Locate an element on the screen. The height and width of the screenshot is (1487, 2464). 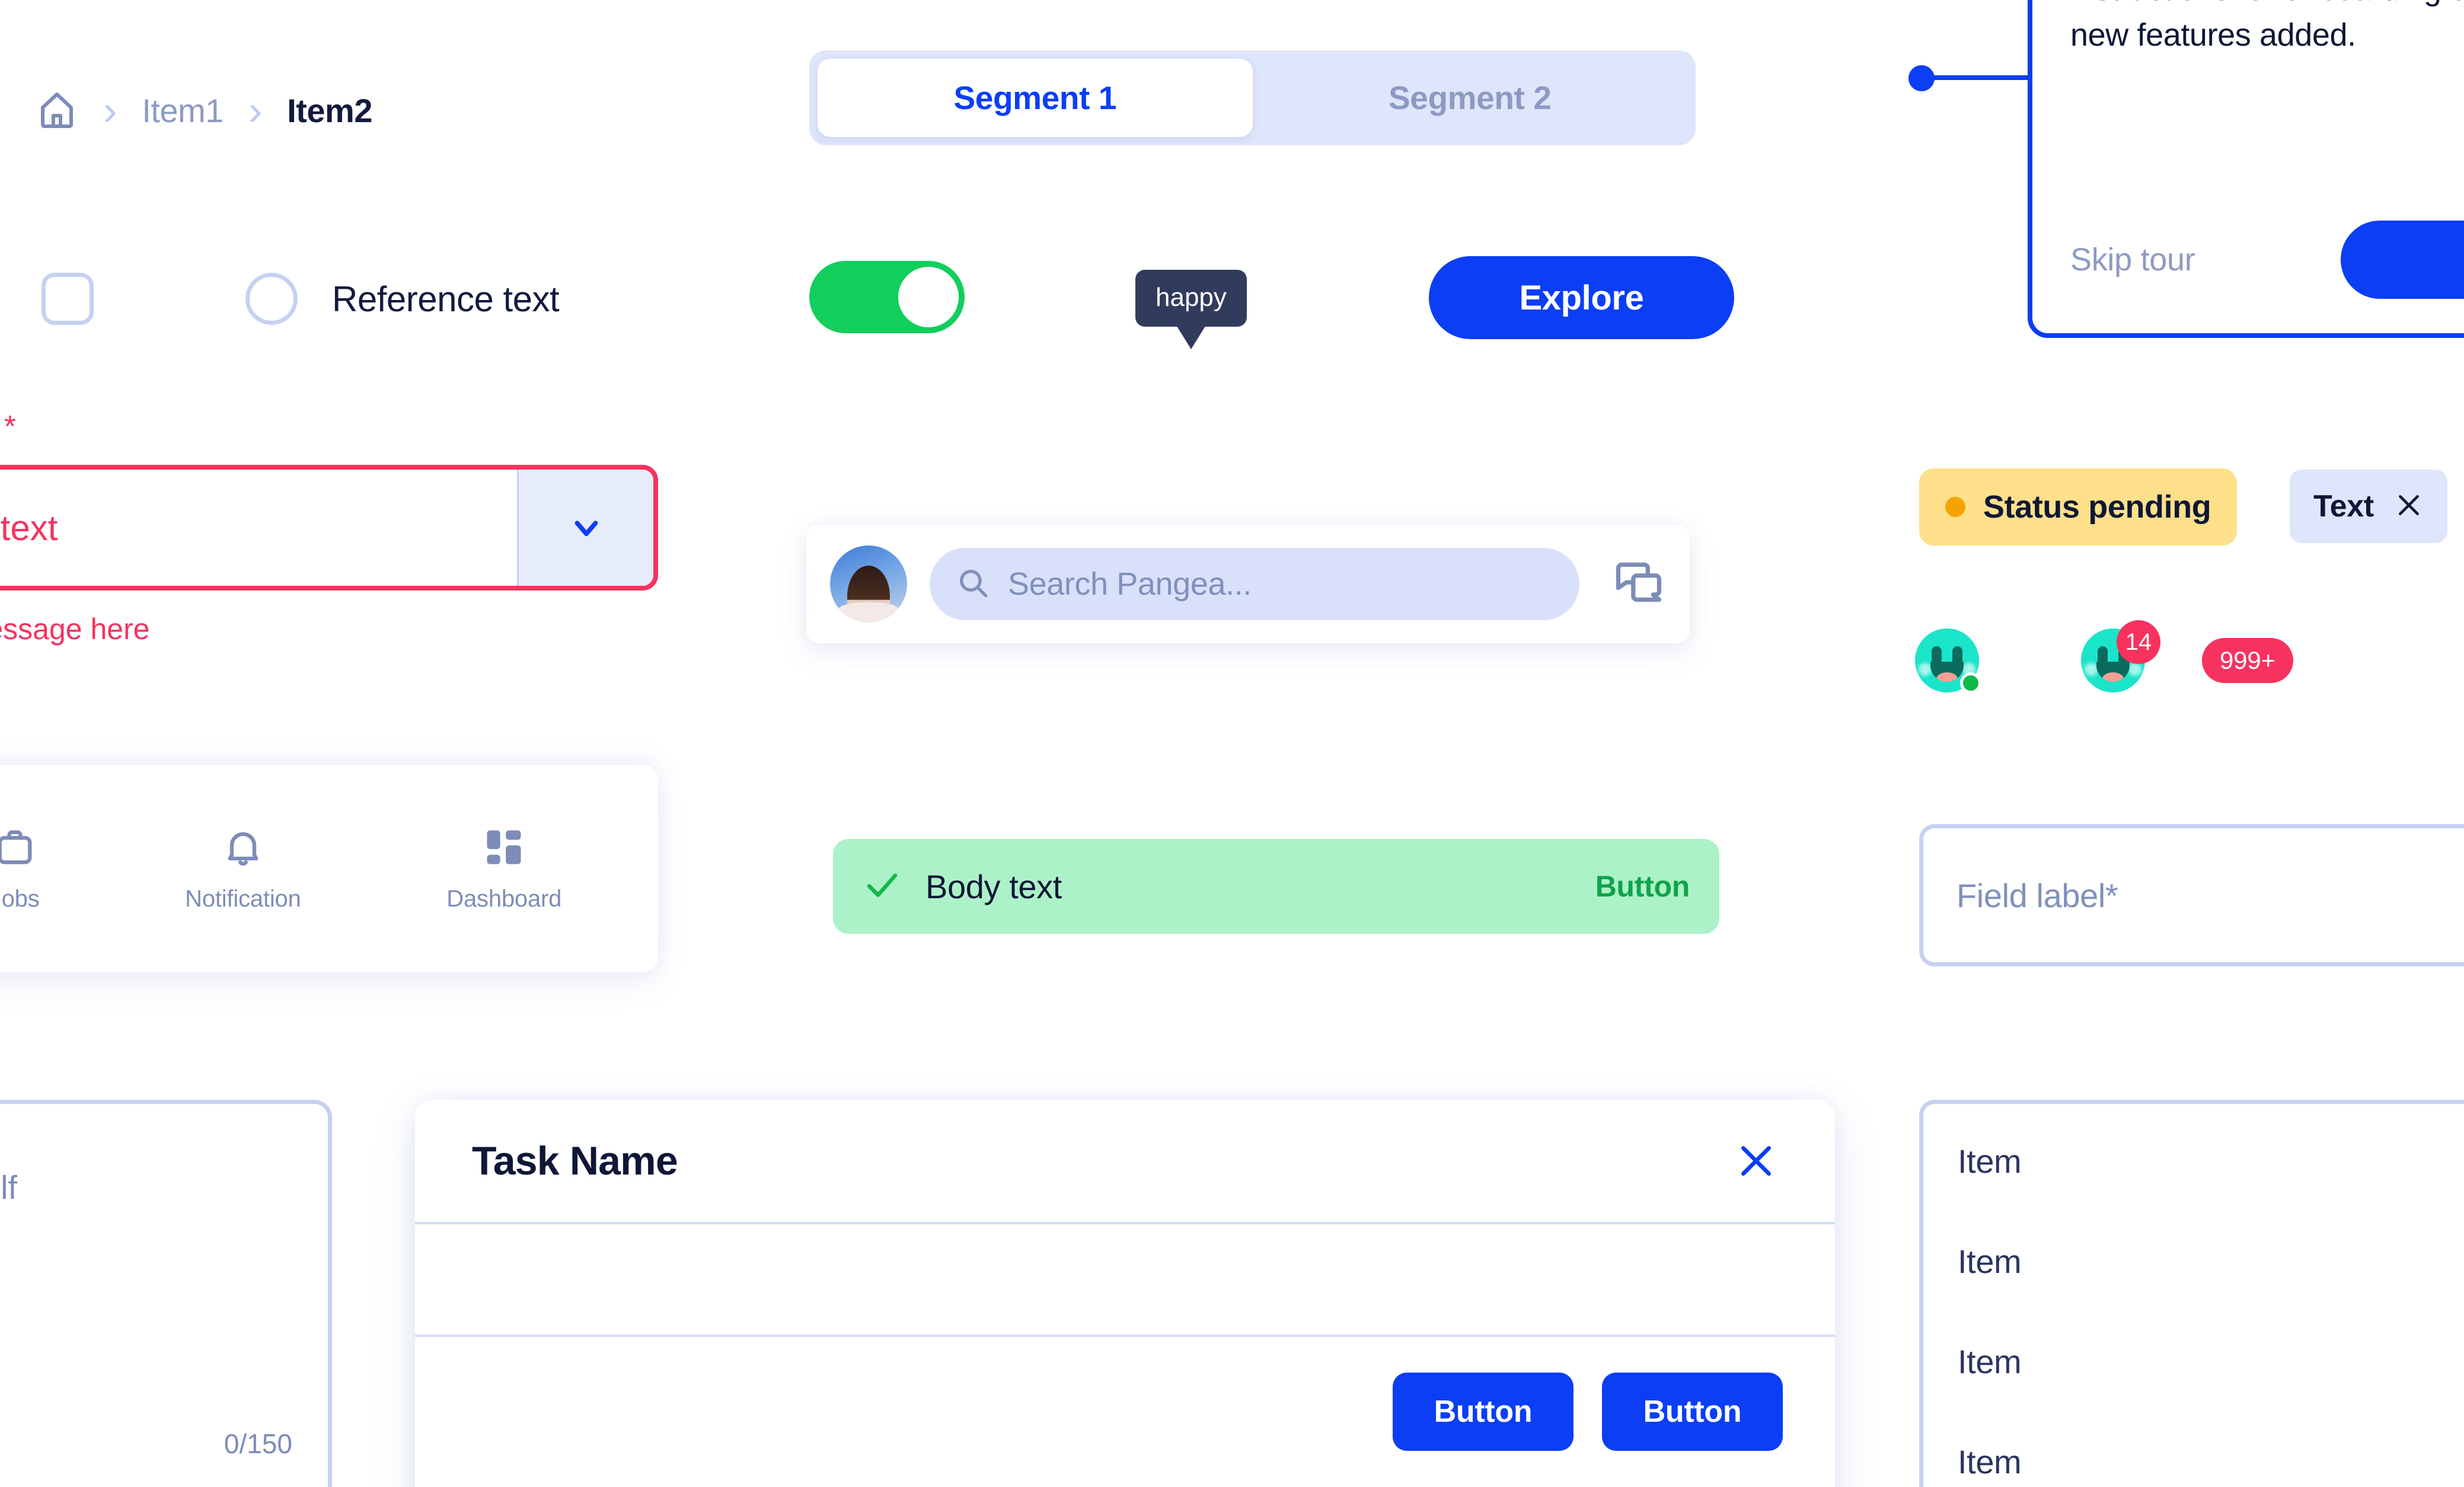
home-icon is located at coordinates (57, 110).